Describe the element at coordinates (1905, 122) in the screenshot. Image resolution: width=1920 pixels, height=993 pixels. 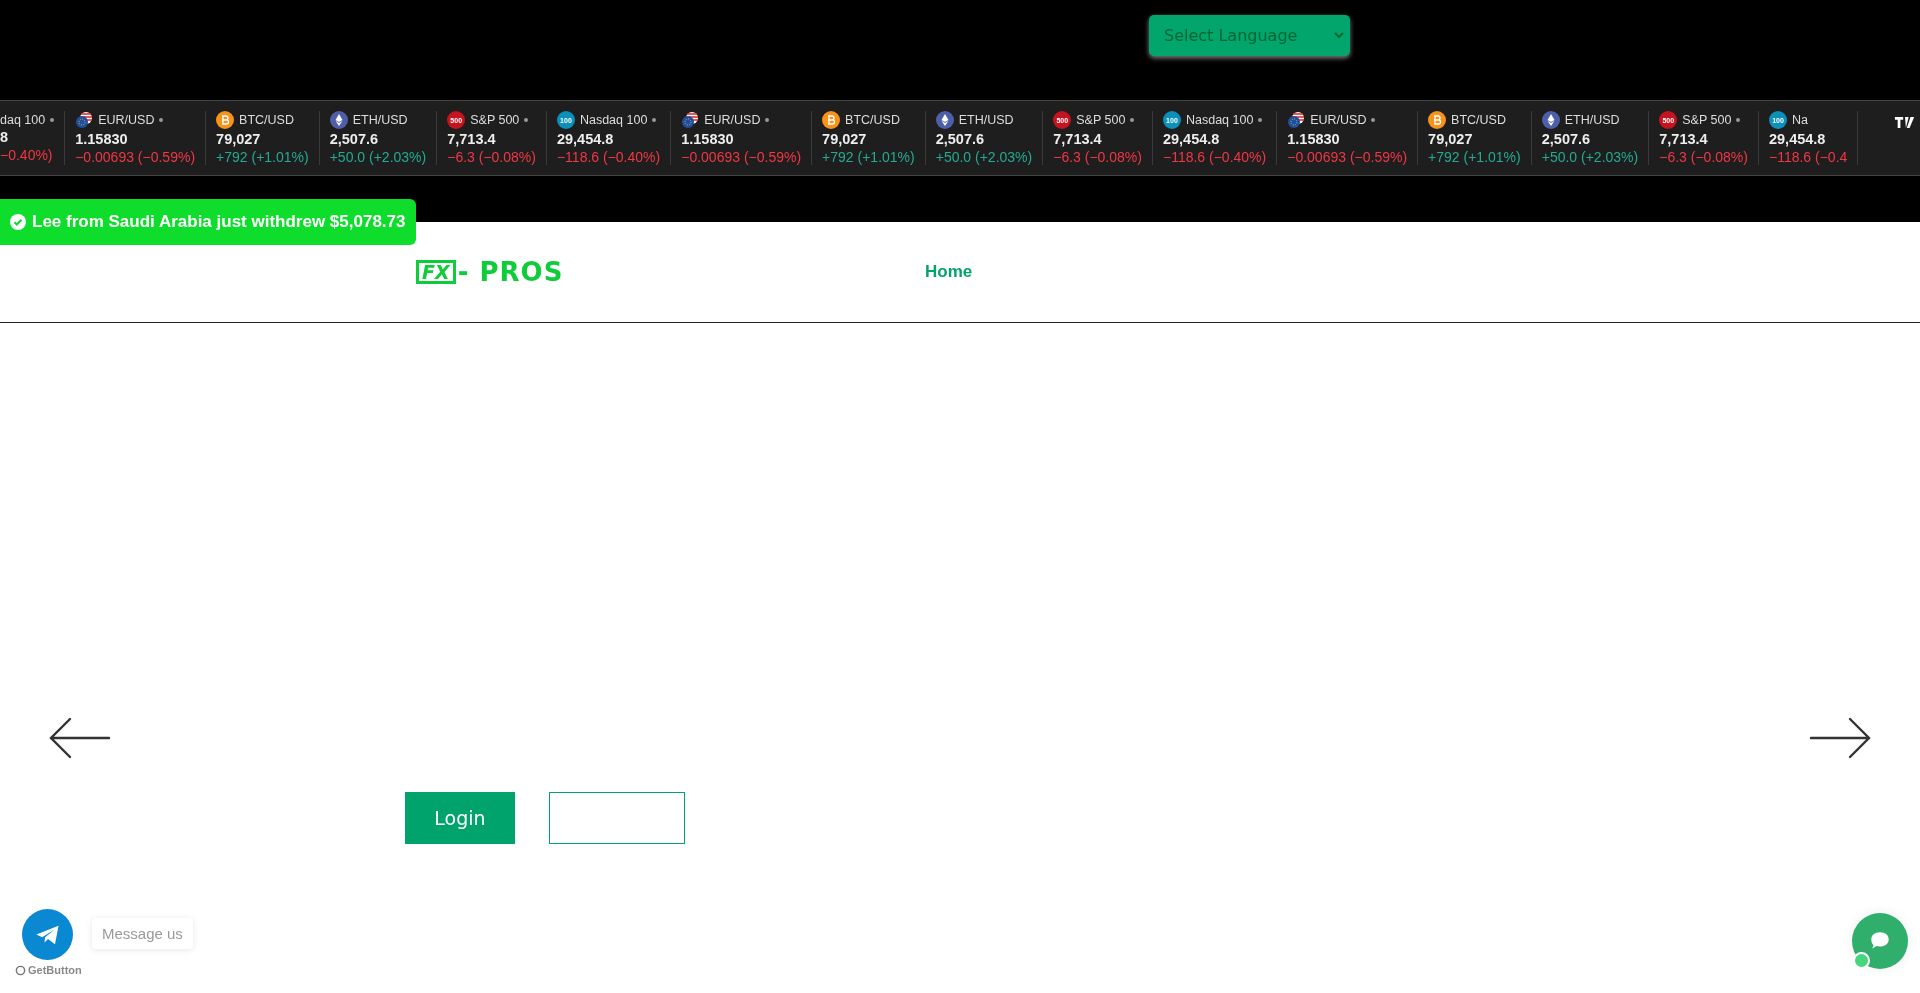
I see `logo-icon` at that location.